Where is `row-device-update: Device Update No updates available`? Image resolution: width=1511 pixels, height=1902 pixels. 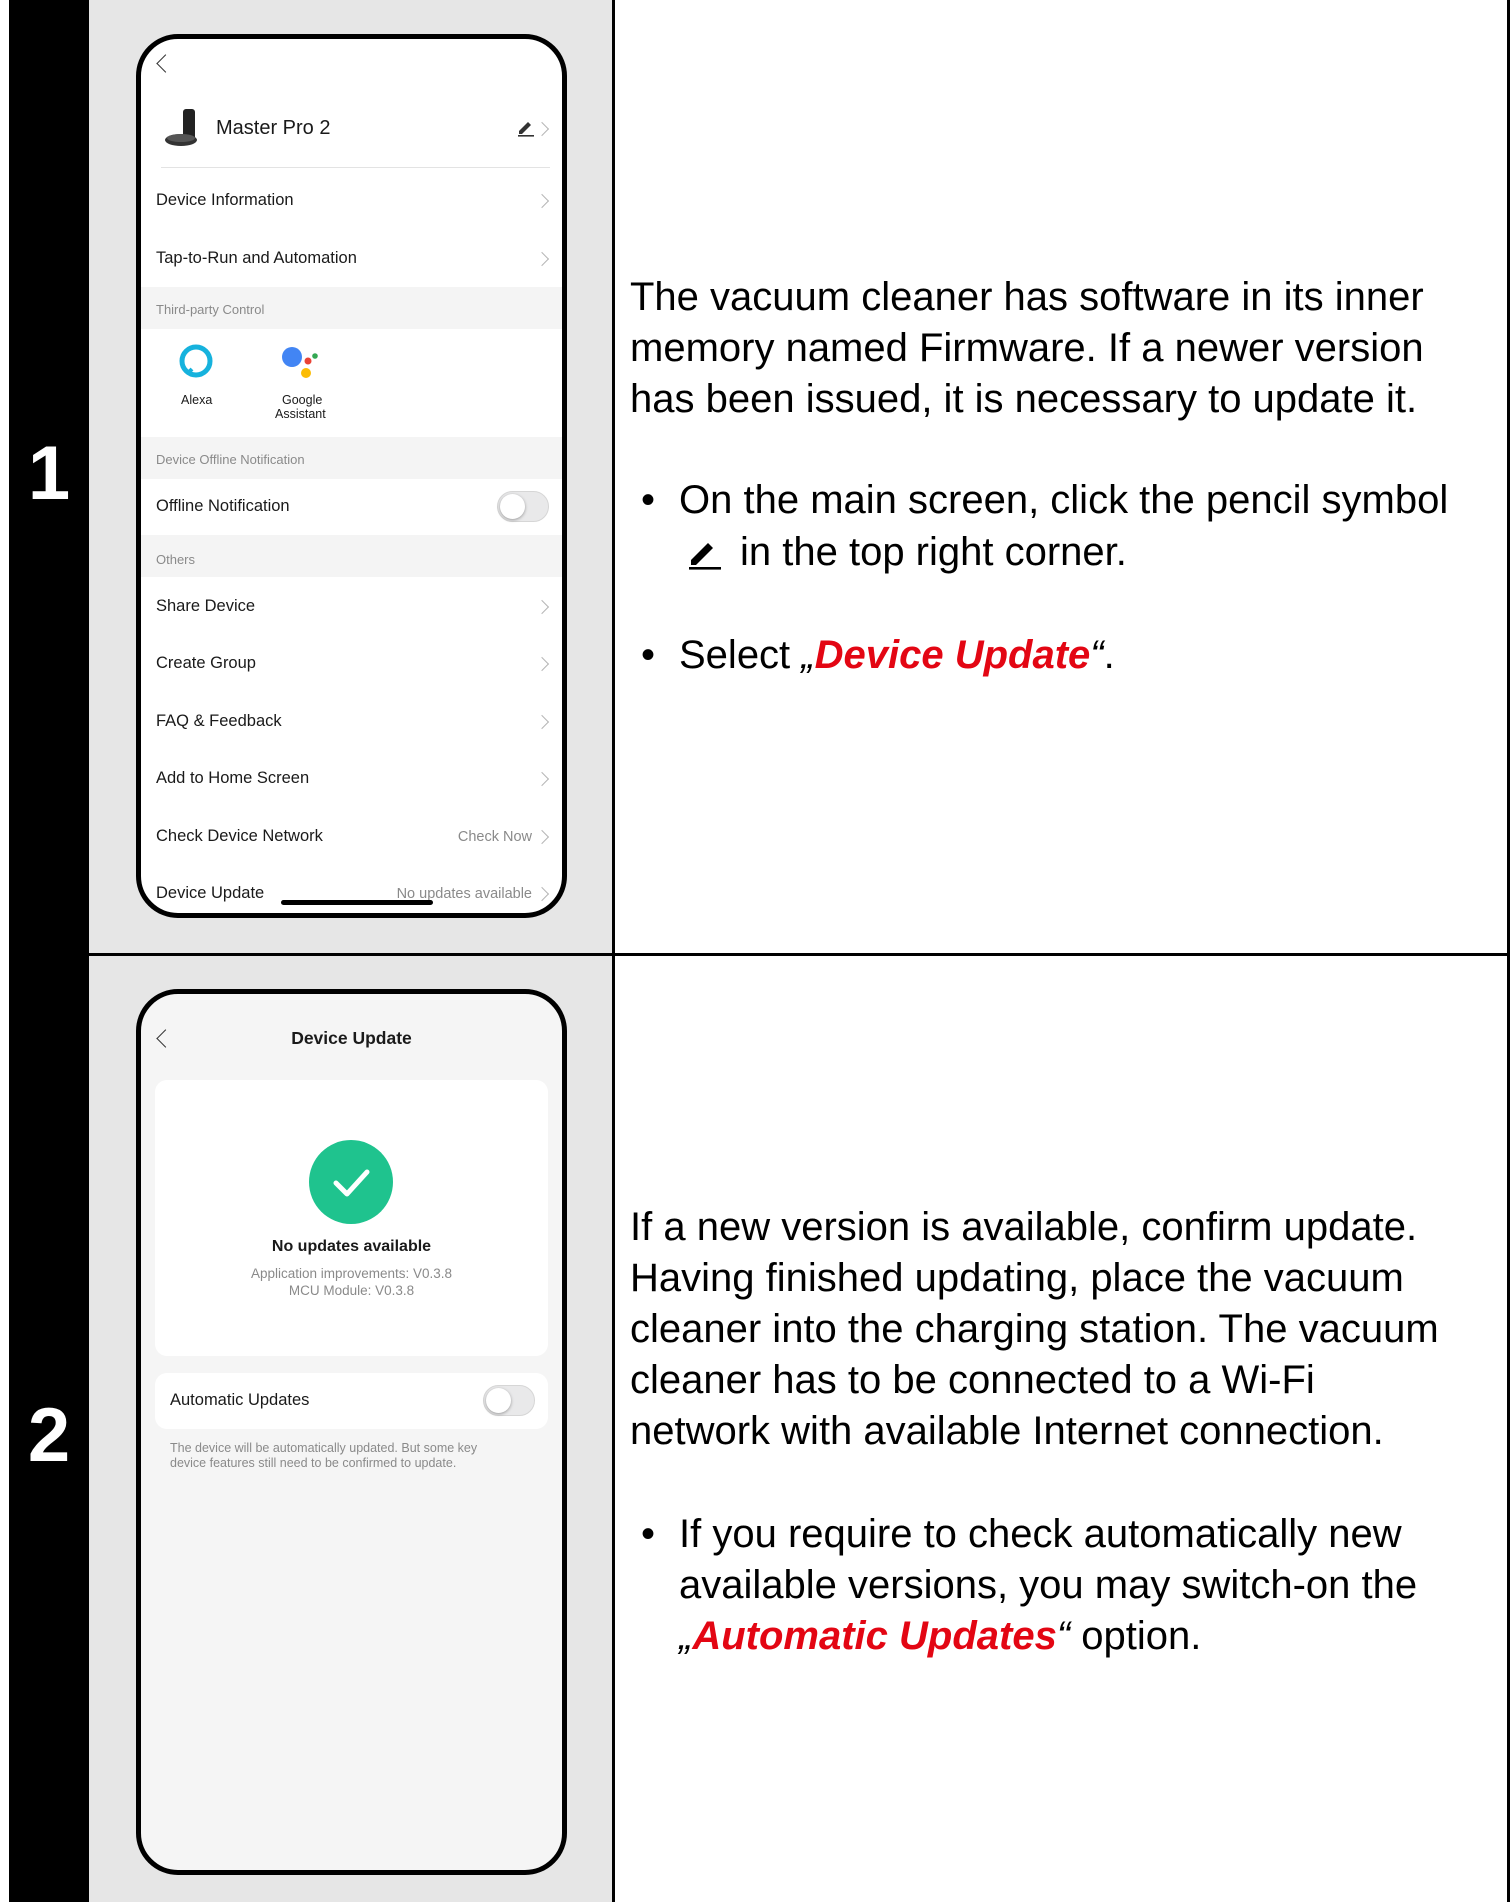
row-device-update: Device Update No updates available is located at coordinates (351, 889).